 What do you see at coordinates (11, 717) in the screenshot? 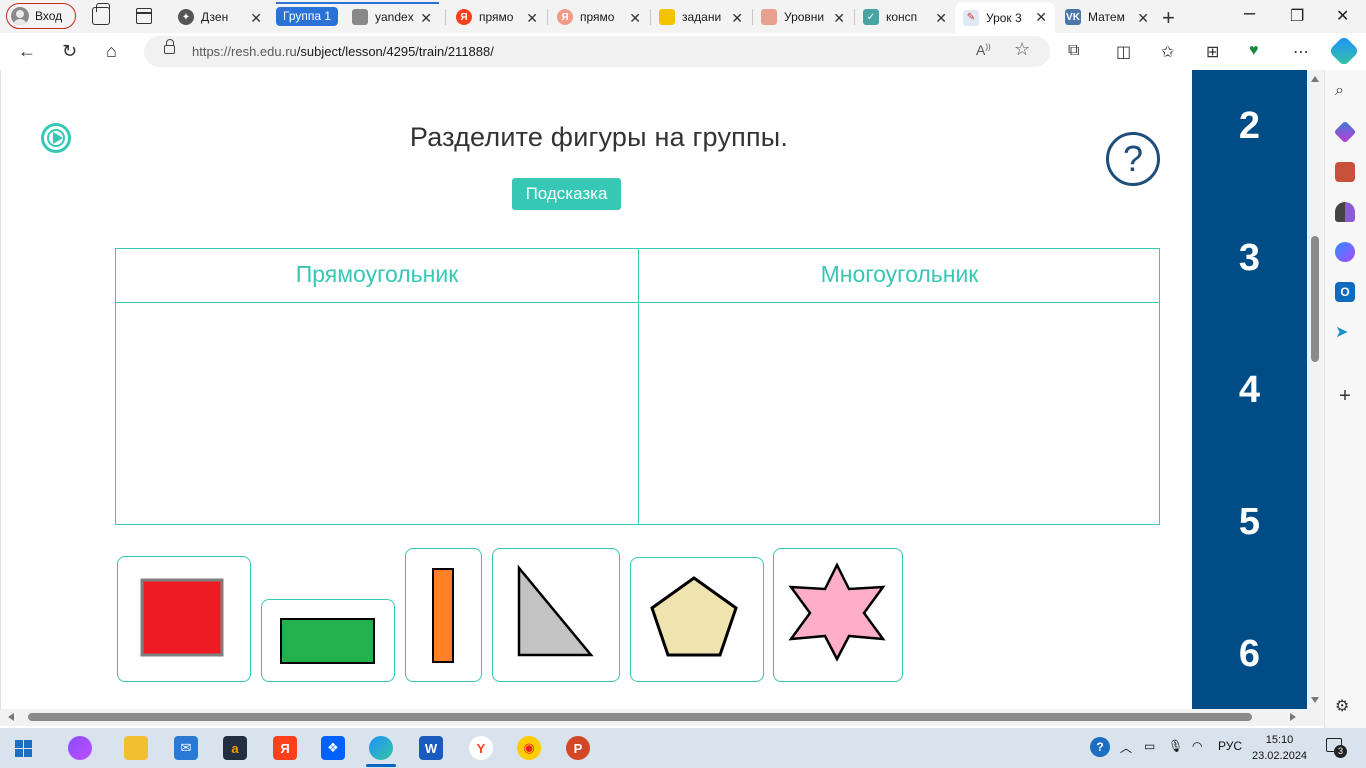
I see `scroll-left-arrow-icon` at bounding box center [11, 717].